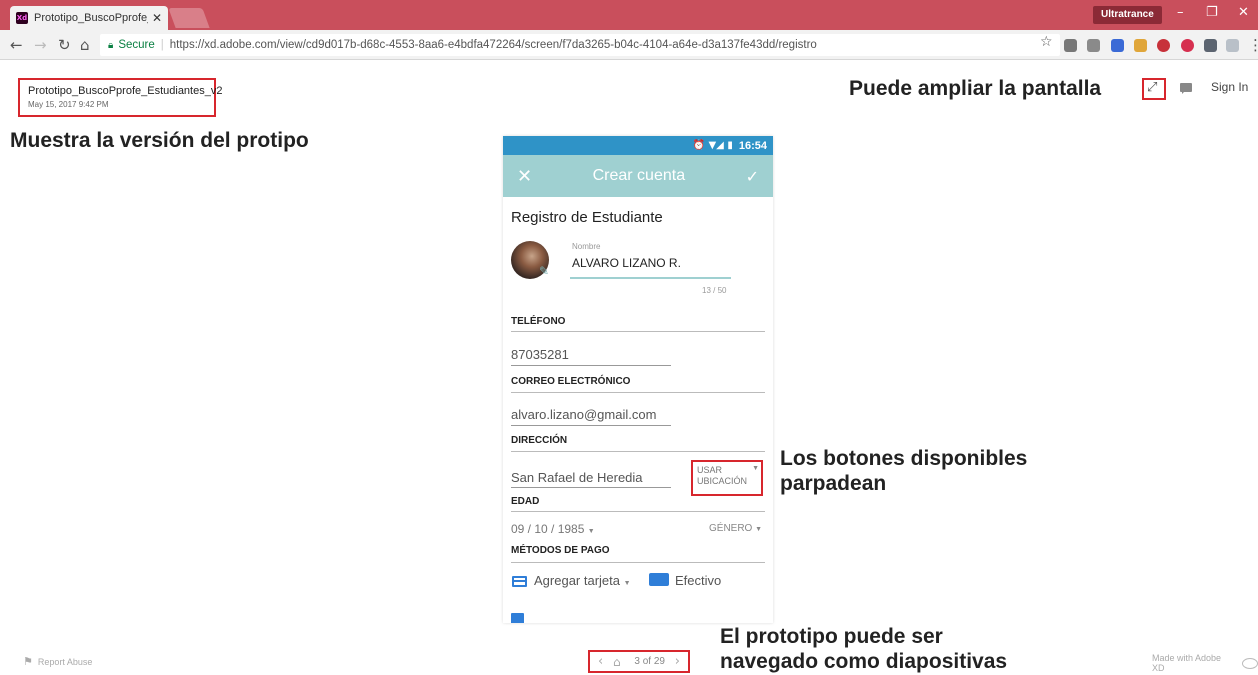  I want to click on made-with-xd-link: Made with Adobe XD, so click(1205, 663).